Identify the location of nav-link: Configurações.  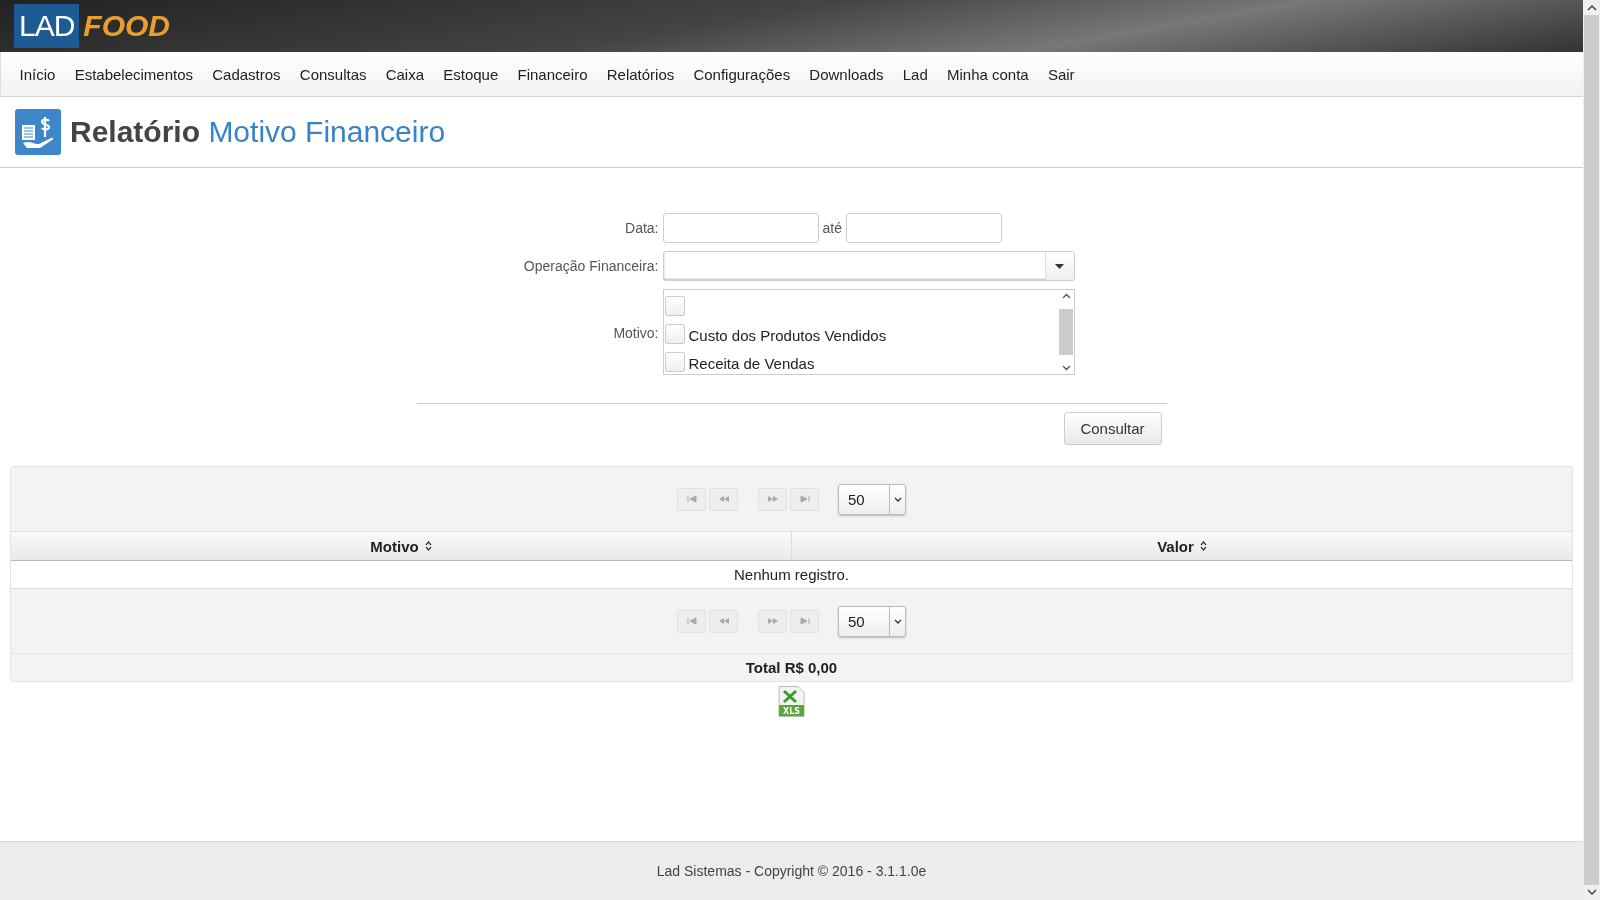
(741, 74).